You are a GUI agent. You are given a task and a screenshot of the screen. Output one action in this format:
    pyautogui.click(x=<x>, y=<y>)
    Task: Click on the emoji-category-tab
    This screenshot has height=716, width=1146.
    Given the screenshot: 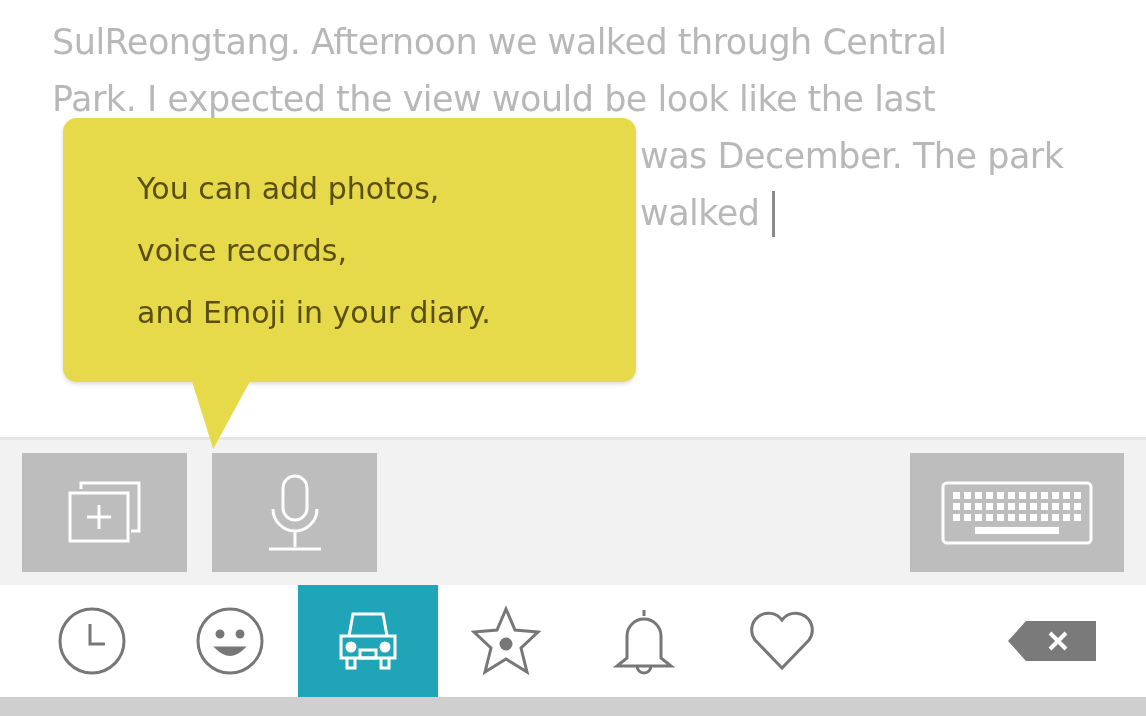 What is the action you would take?
    pyautogui.click(x=368, y=641)
    